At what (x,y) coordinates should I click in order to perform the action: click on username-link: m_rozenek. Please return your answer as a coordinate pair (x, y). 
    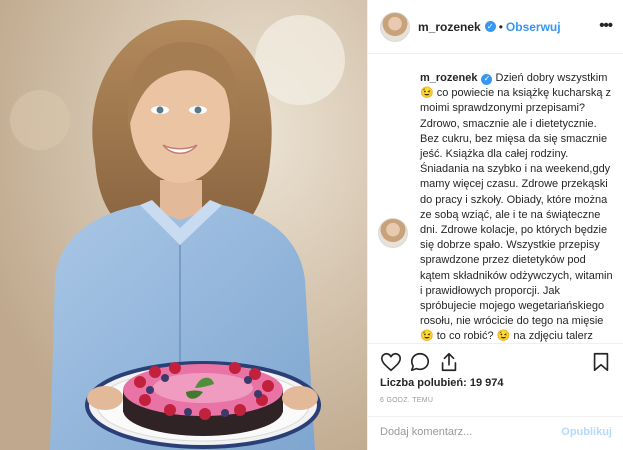
    Looking at the image, I should click on (449, 27).